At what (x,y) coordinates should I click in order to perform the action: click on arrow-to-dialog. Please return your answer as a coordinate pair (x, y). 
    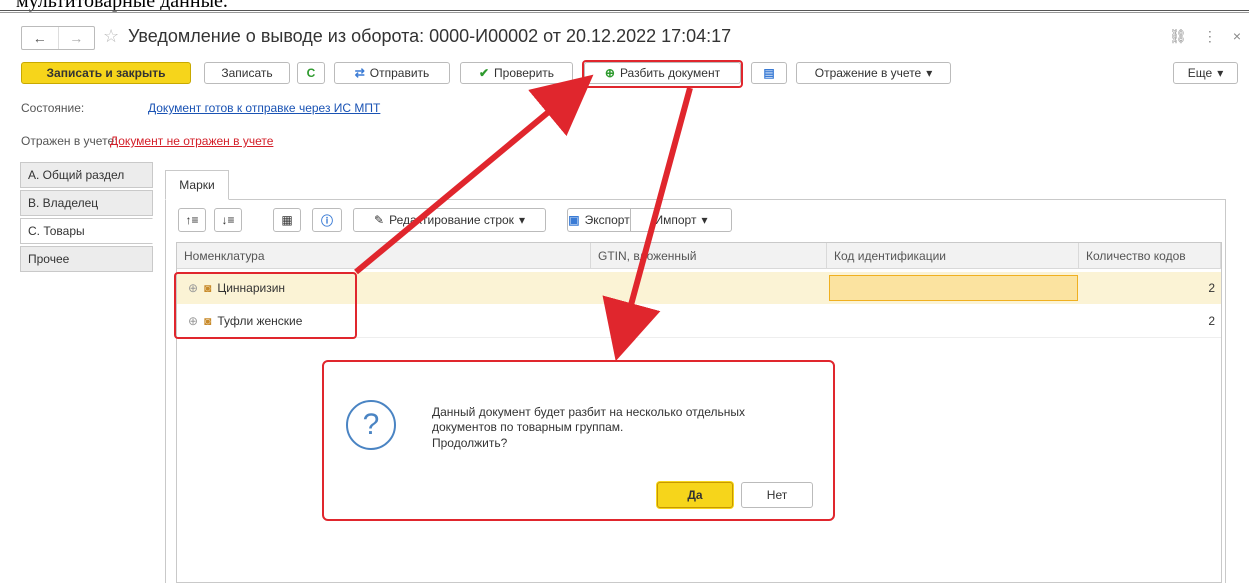
    Looking at the image, I should click on (647, 224).